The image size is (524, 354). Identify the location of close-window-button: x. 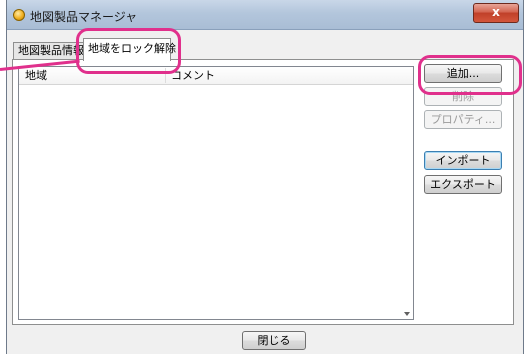
(496, 13).